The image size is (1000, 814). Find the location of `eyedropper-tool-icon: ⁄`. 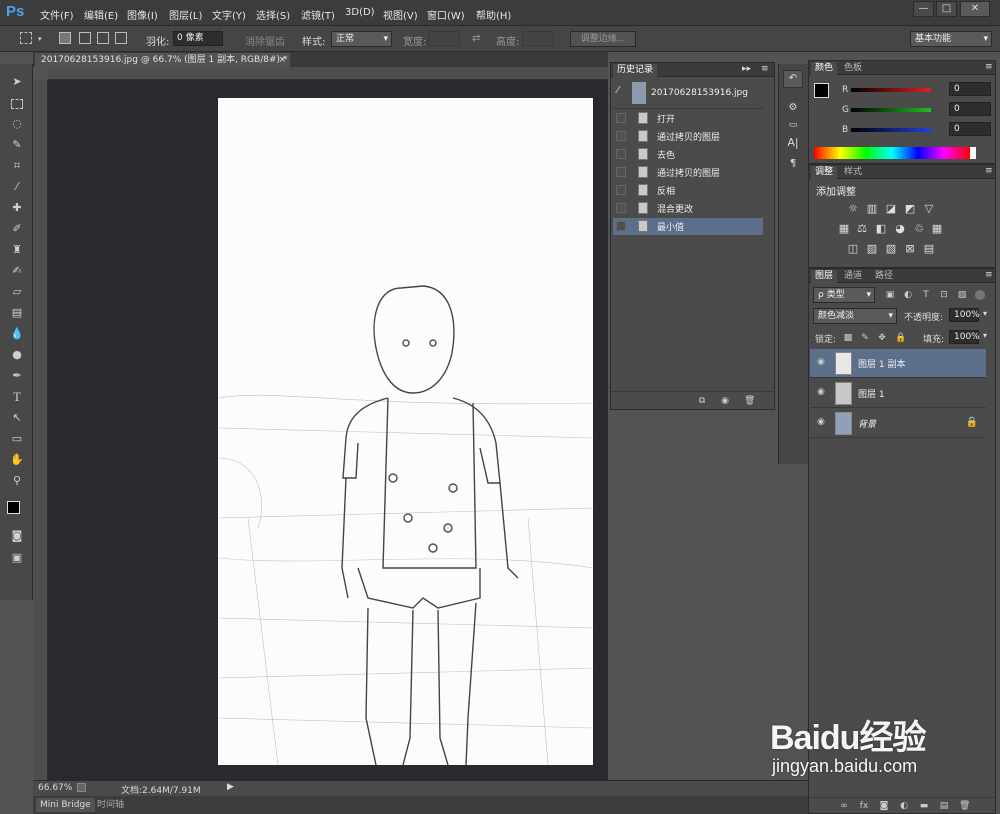

eyedropper-tool-icon: ⁄ is located at coordinates (17, 187).